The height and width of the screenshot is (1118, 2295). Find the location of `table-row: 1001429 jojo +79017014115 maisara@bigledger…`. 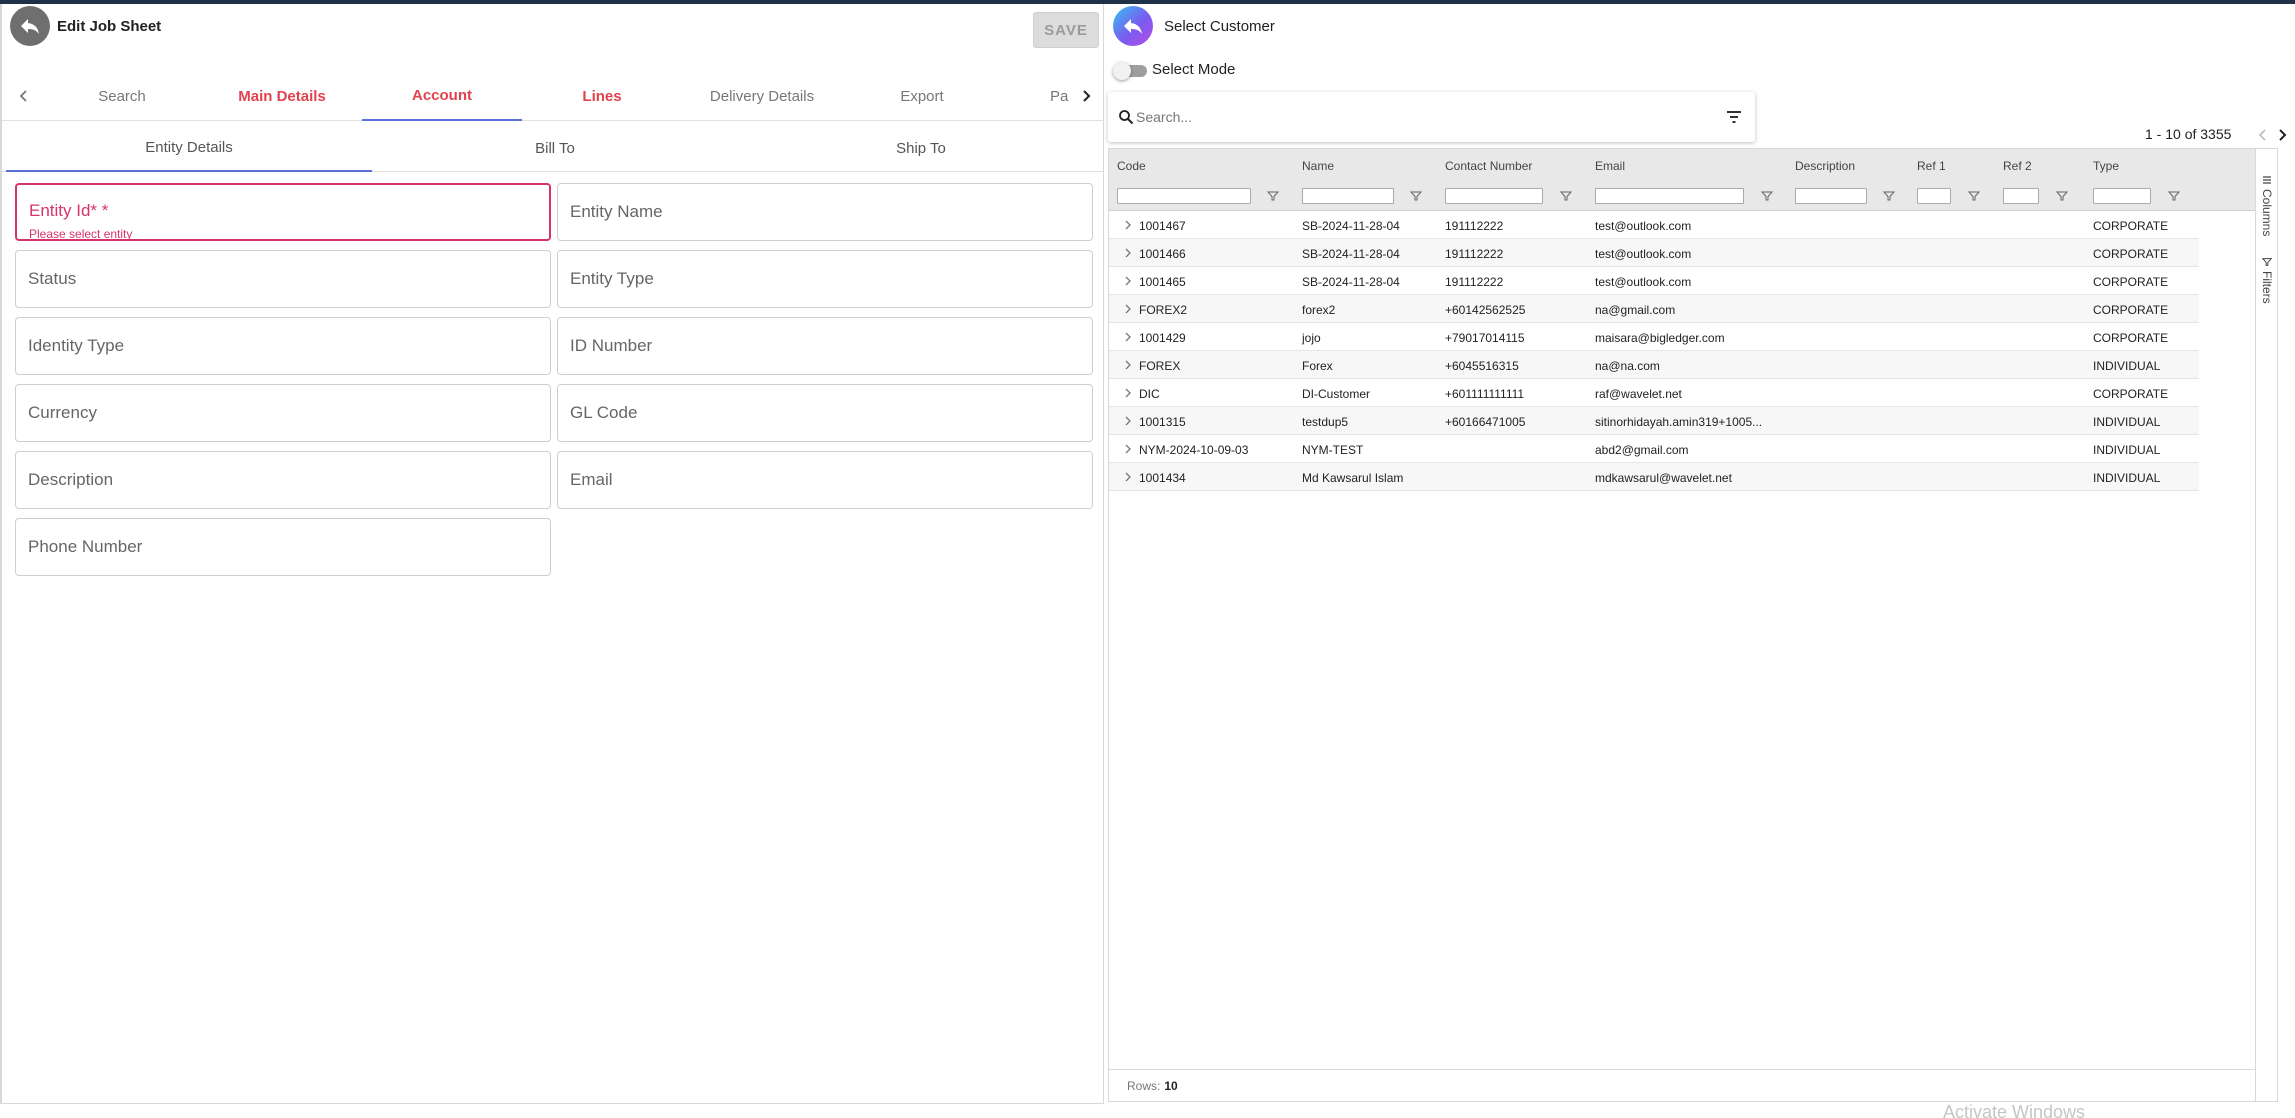

table-row: 1001429 jojo +79017014115 maisara@bigledger… is located at coordinates (1654, 337).